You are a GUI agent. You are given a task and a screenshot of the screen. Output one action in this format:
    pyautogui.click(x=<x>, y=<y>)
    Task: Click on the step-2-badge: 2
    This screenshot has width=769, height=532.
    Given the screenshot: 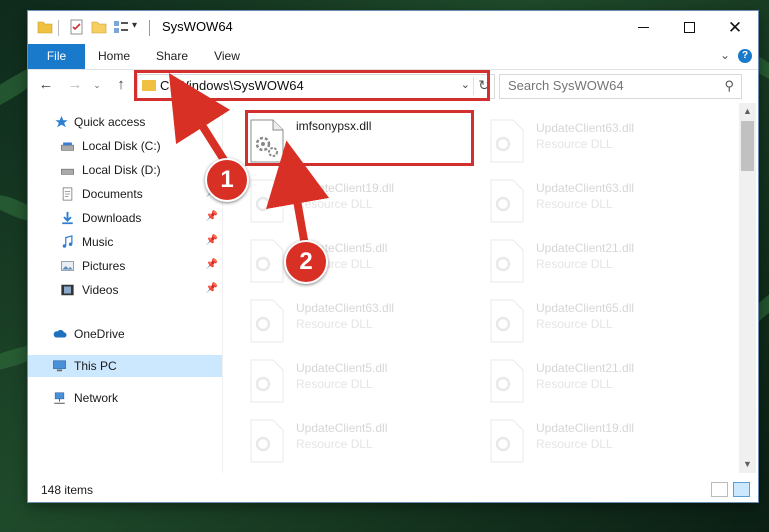 What is the action you would take?
    pyautogui.click(x=306, y=262)
    